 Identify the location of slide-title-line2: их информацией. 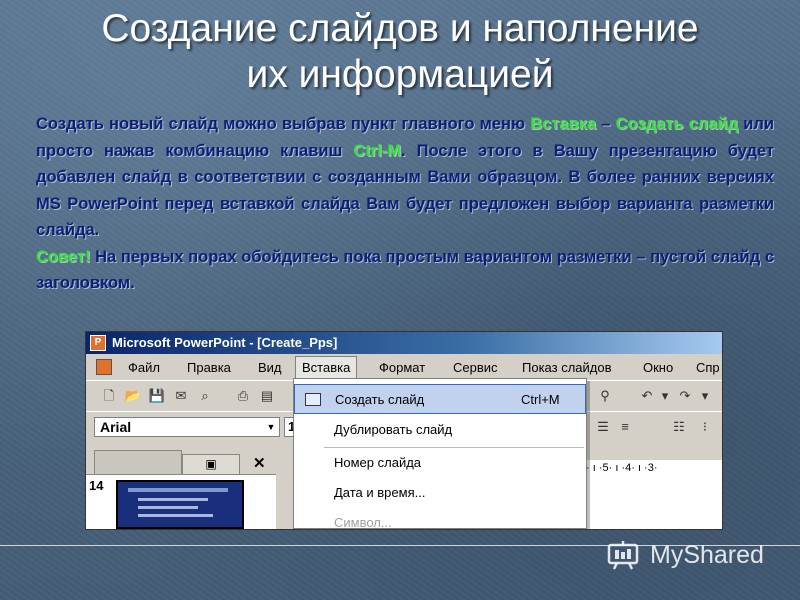
(400, 74).